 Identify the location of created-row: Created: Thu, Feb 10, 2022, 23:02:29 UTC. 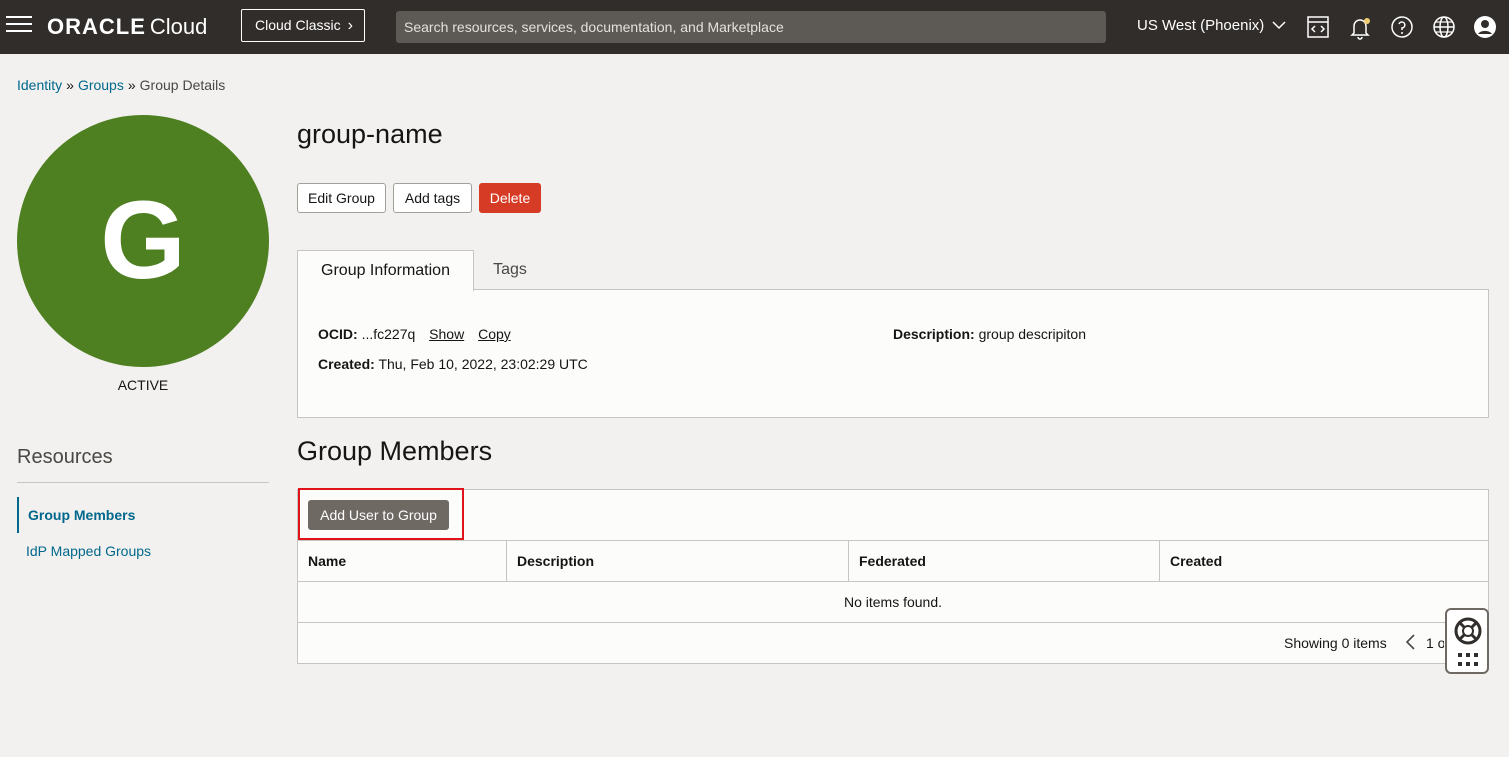
(453, 364).